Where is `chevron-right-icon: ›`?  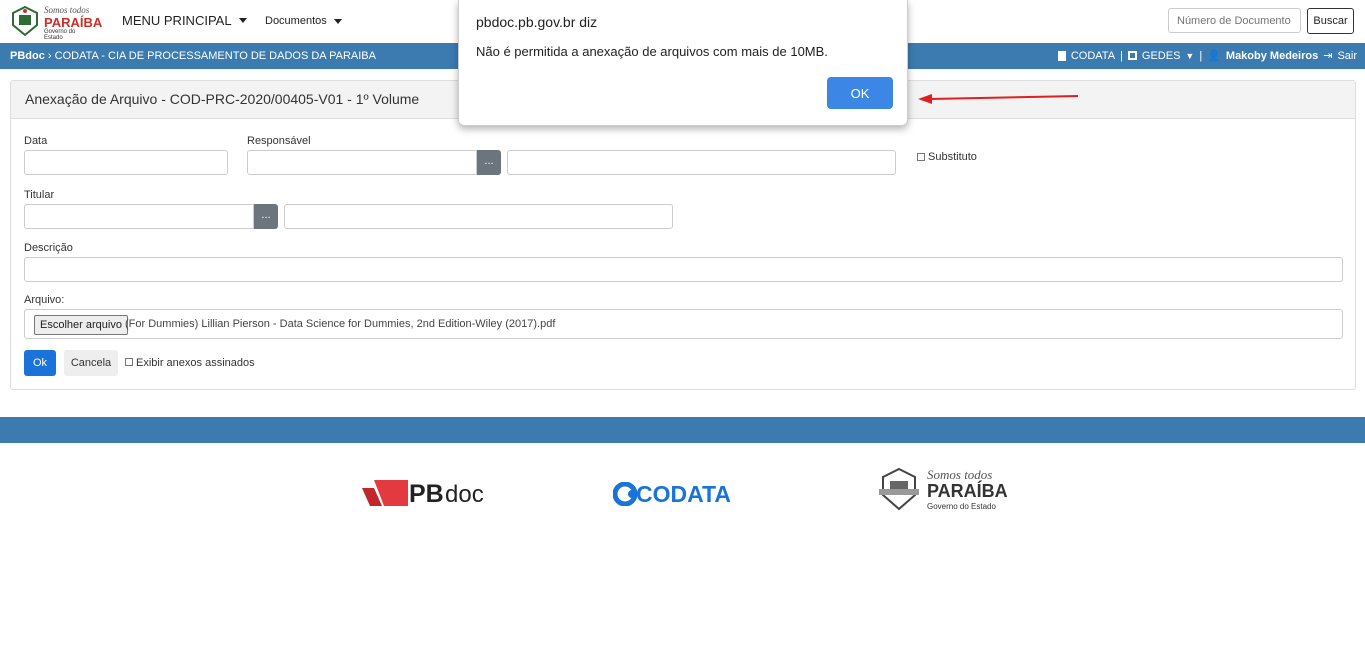
chevron-right-icon: › is located at coordinates (49, 56).